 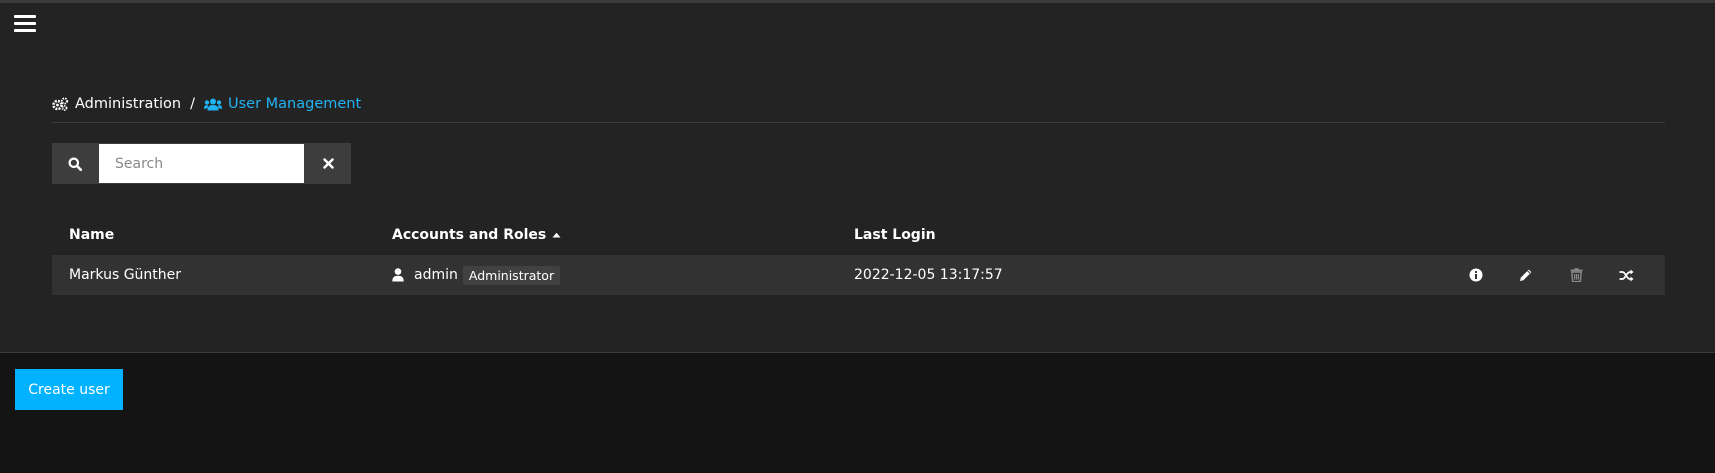 I want to click on pencil-icon, so click(x=1526, y=275).